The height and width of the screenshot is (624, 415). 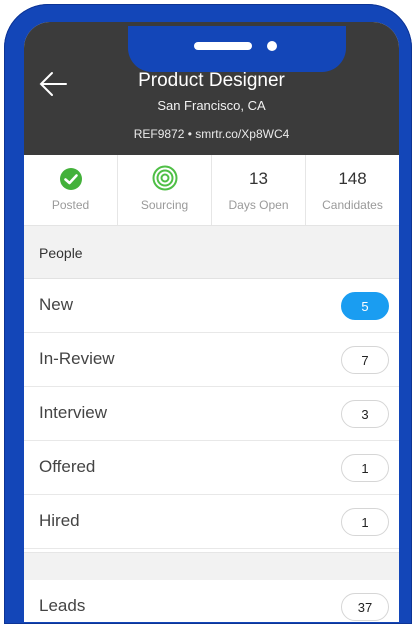 What do you see at coordinates (258, 205) in the screenshot?
I see `stat-label: Days Open` at bounding box center [258, 205].